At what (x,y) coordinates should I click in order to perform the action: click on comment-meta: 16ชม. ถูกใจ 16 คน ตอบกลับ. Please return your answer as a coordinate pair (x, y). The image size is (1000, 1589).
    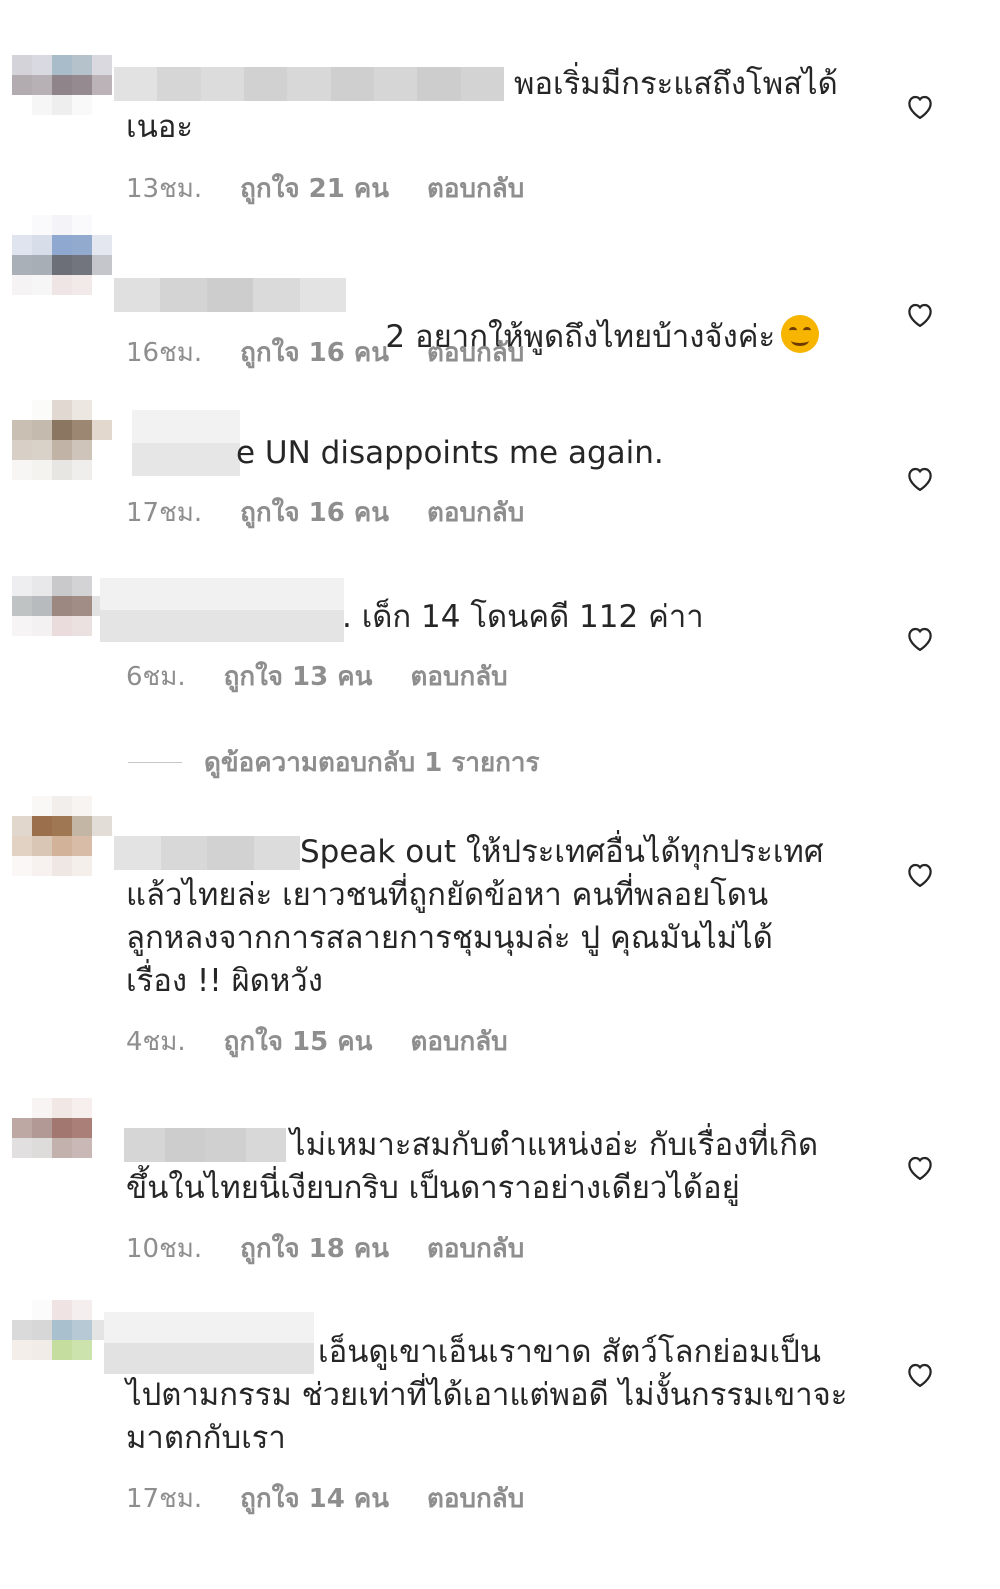
    Looking at the image, I should click on (325, 352).